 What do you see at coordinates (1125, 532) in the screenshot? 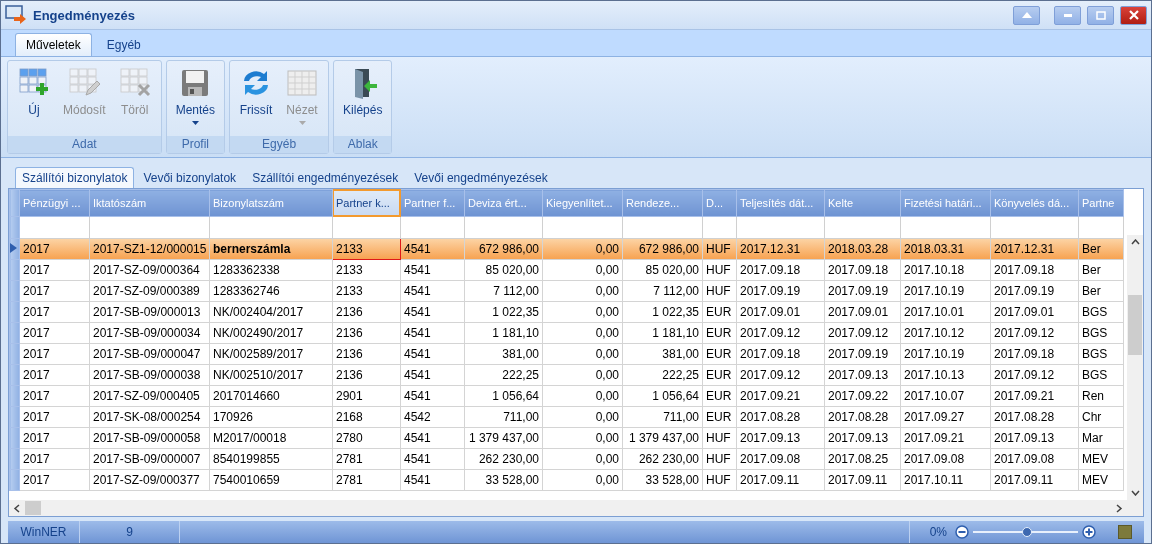
I see `status-indicator` at bounding box center [1125, 532].